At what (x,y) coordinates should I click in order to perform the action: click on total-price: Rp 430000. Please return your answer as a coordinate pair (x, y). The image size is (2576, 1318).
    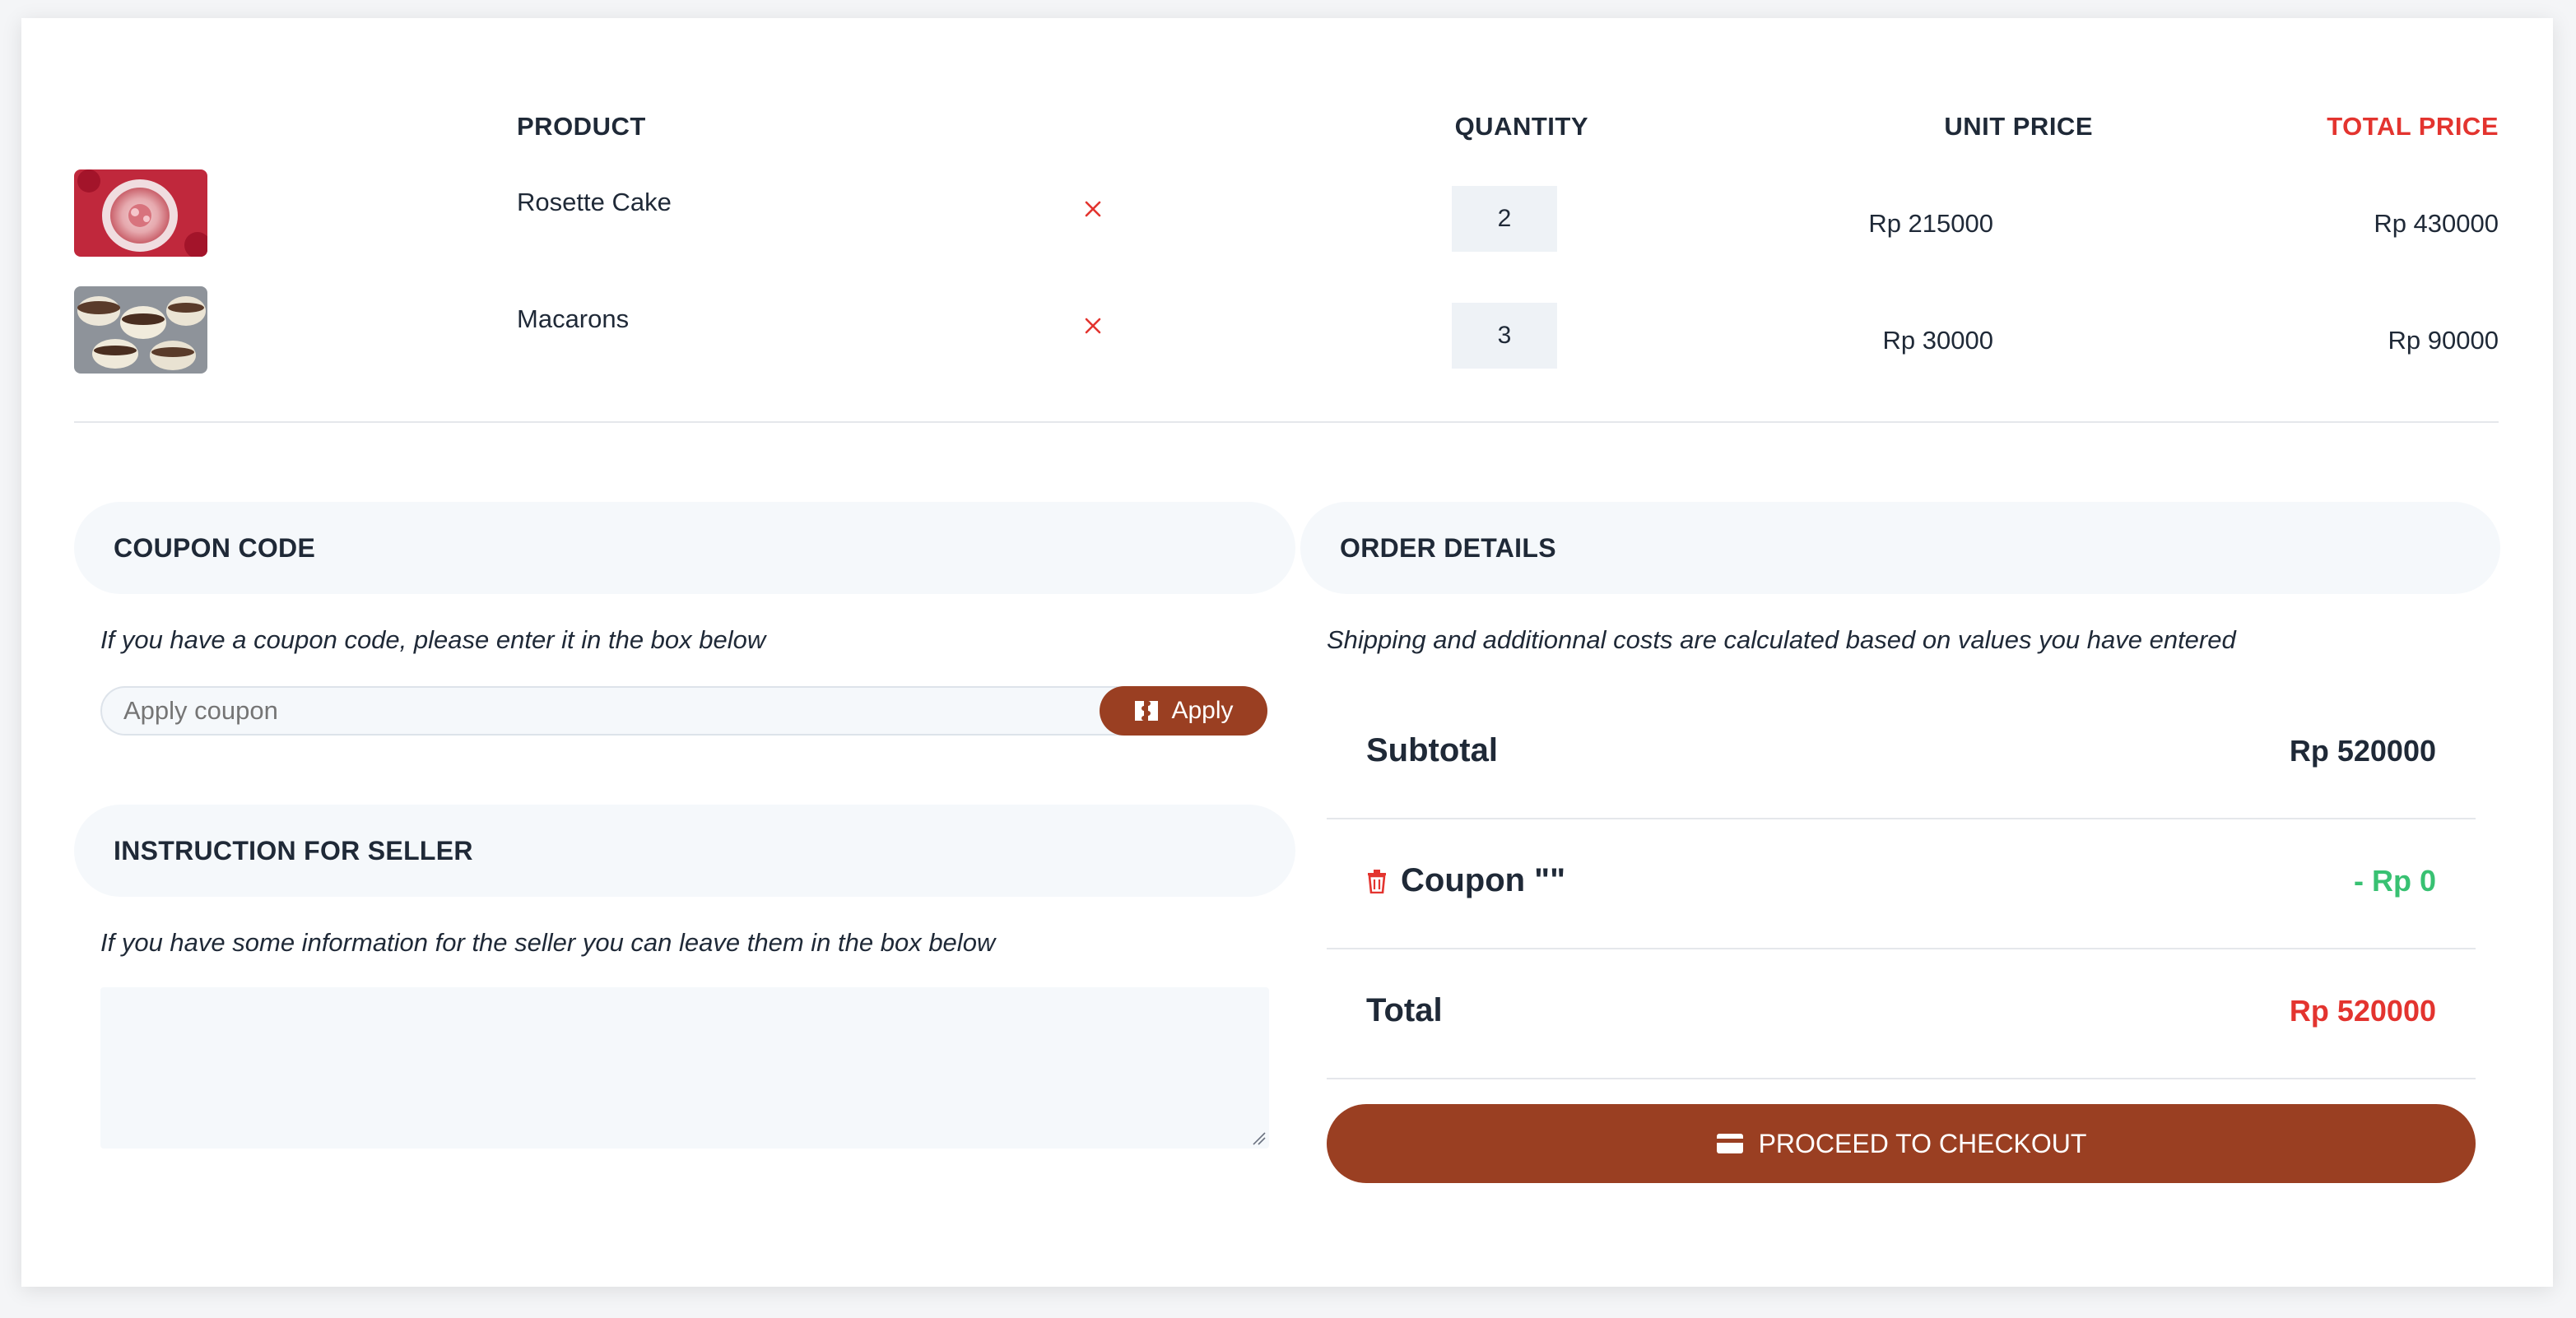
    Looking at the image, I should click on (2436, 223).